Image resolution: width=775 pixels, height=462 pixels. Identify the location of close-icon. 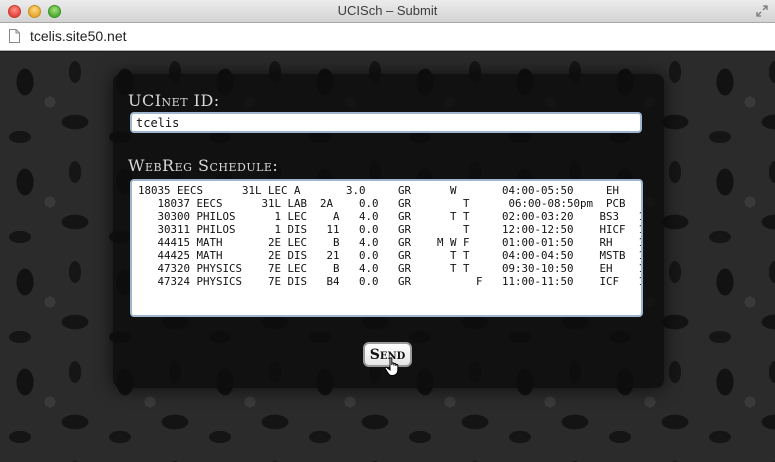
(14, 11).